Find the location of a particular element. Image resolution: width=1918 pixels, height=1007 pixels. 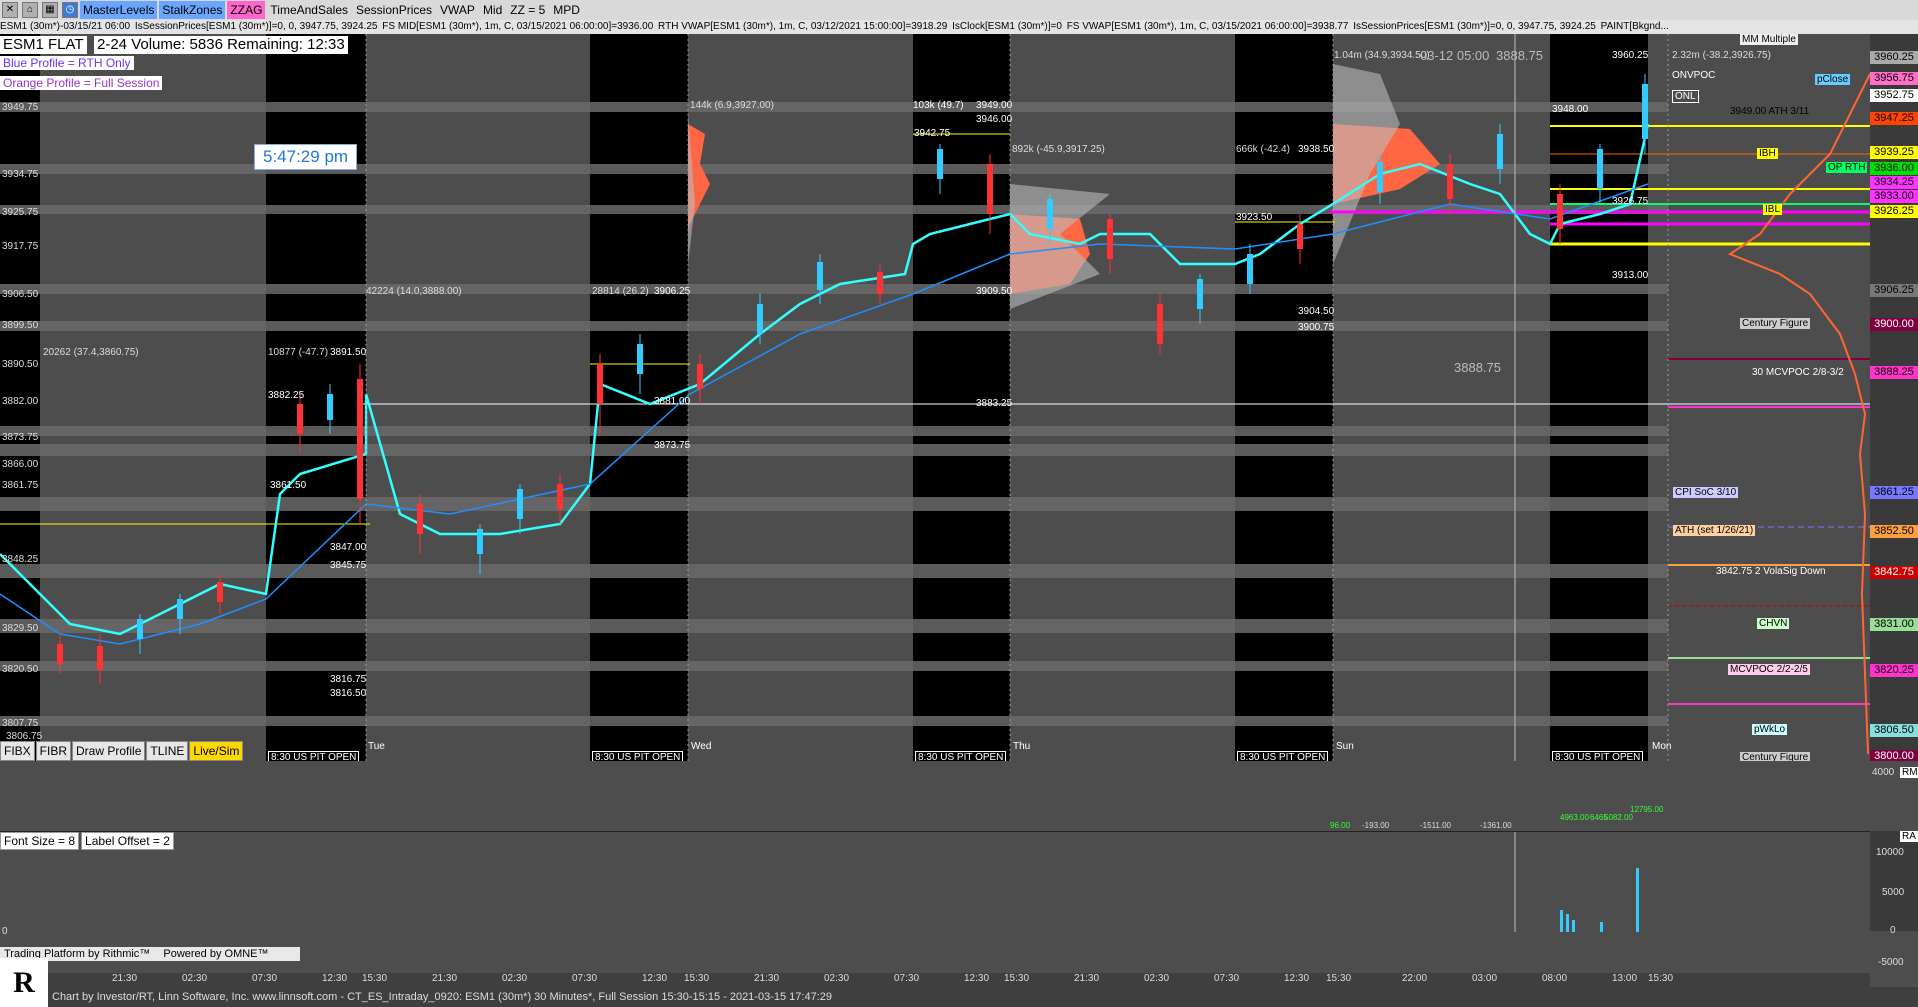

price-badge: 3806.50 is located at coordinates (1894, 730).